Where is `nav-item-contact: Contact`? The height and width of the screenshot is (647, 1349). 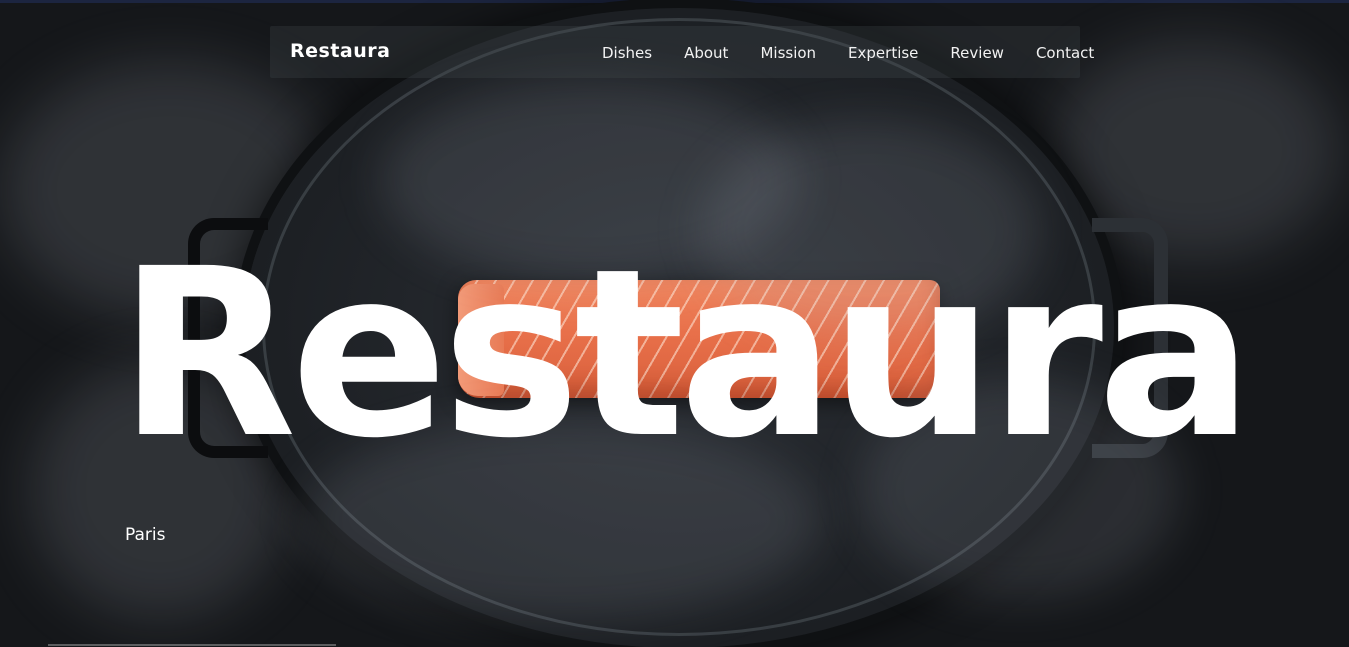 nav-item-contact: Contact is located at coordinates (1065, 53).